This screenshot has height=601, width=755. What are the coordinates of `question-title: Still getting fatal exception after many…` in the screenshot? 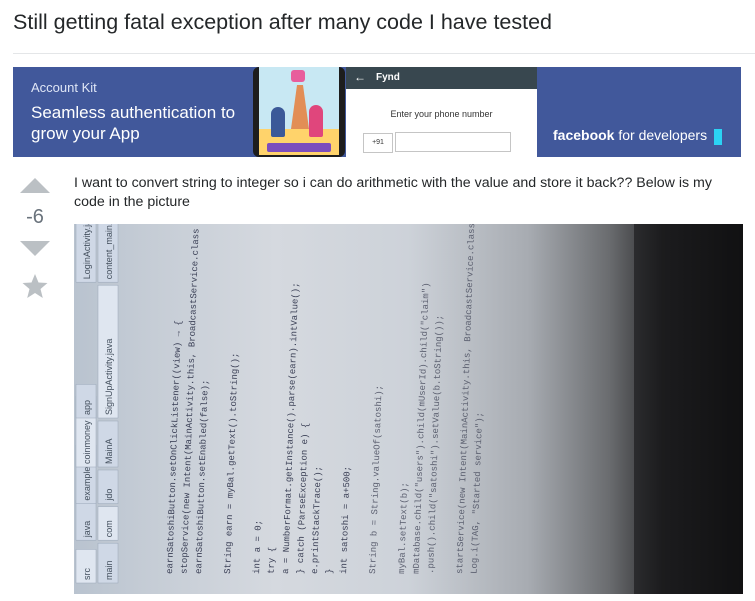 It's located at (378, 22).